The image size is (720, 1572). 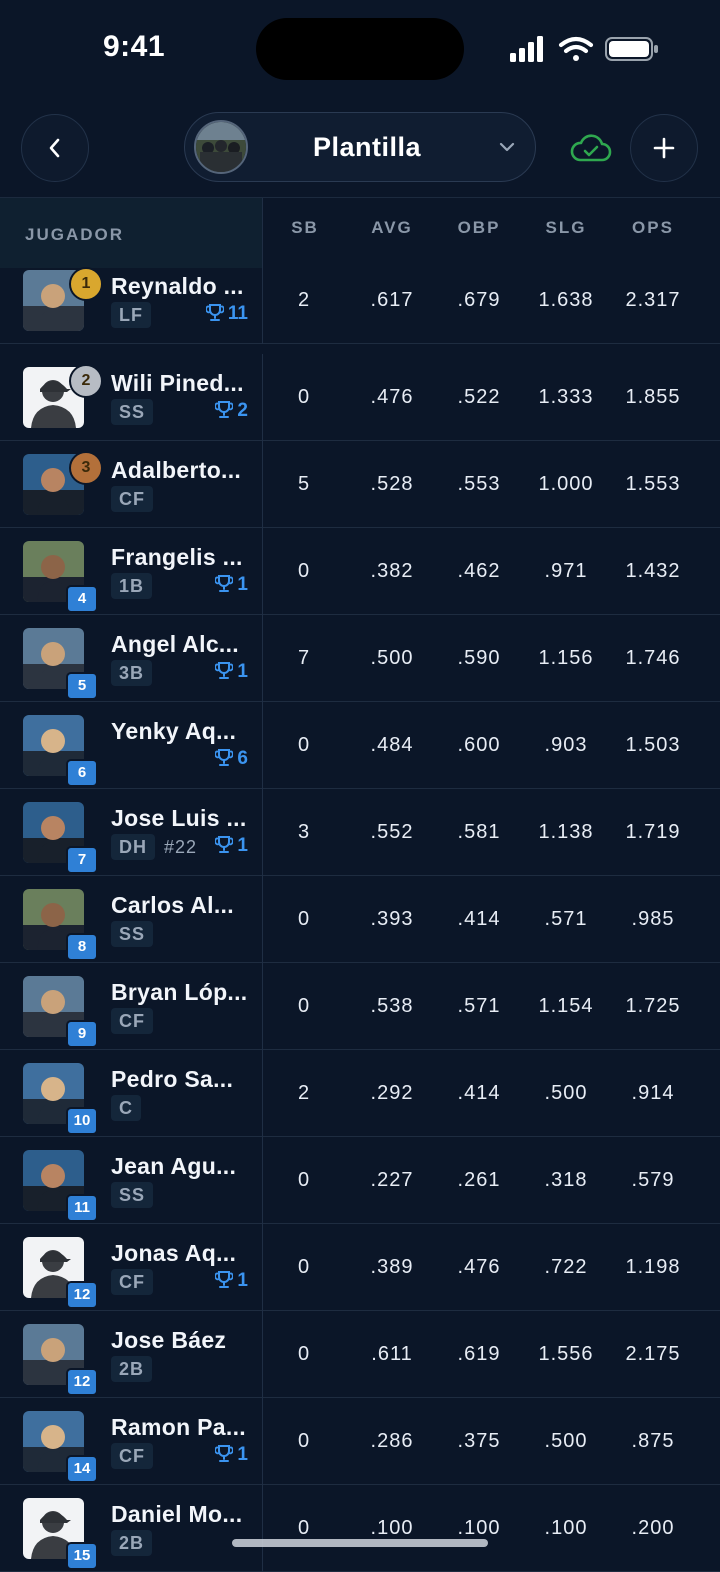 I want to click on player-cell: 4 Frangelis ... 1B 1, so click(x=131, y=571).